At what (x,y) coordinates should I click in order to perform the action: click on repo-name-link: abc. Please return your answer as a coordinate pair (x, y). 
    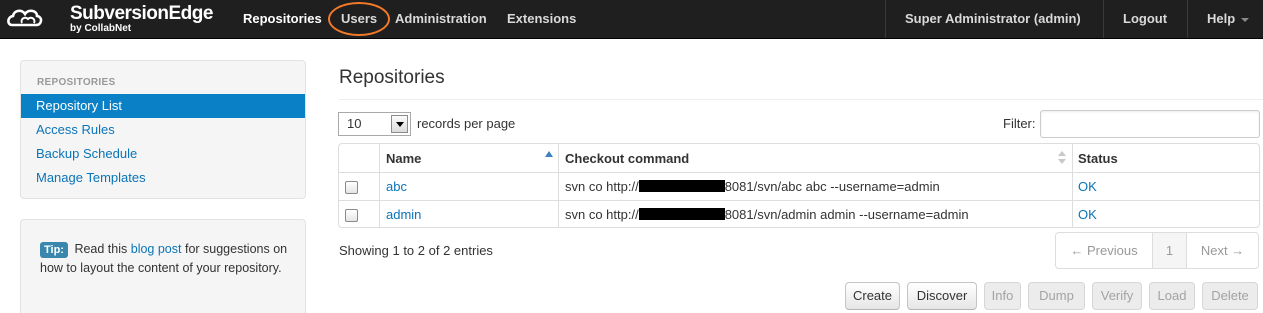
    Looking at the image, I should click on (396, 186).